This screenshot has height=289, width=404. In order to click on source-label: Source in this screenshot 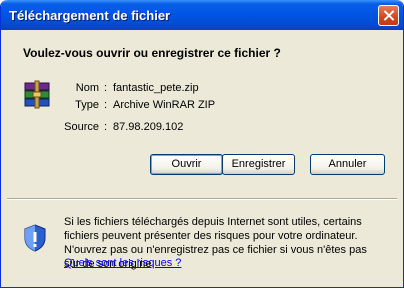, I will do `click(81, 127)`.